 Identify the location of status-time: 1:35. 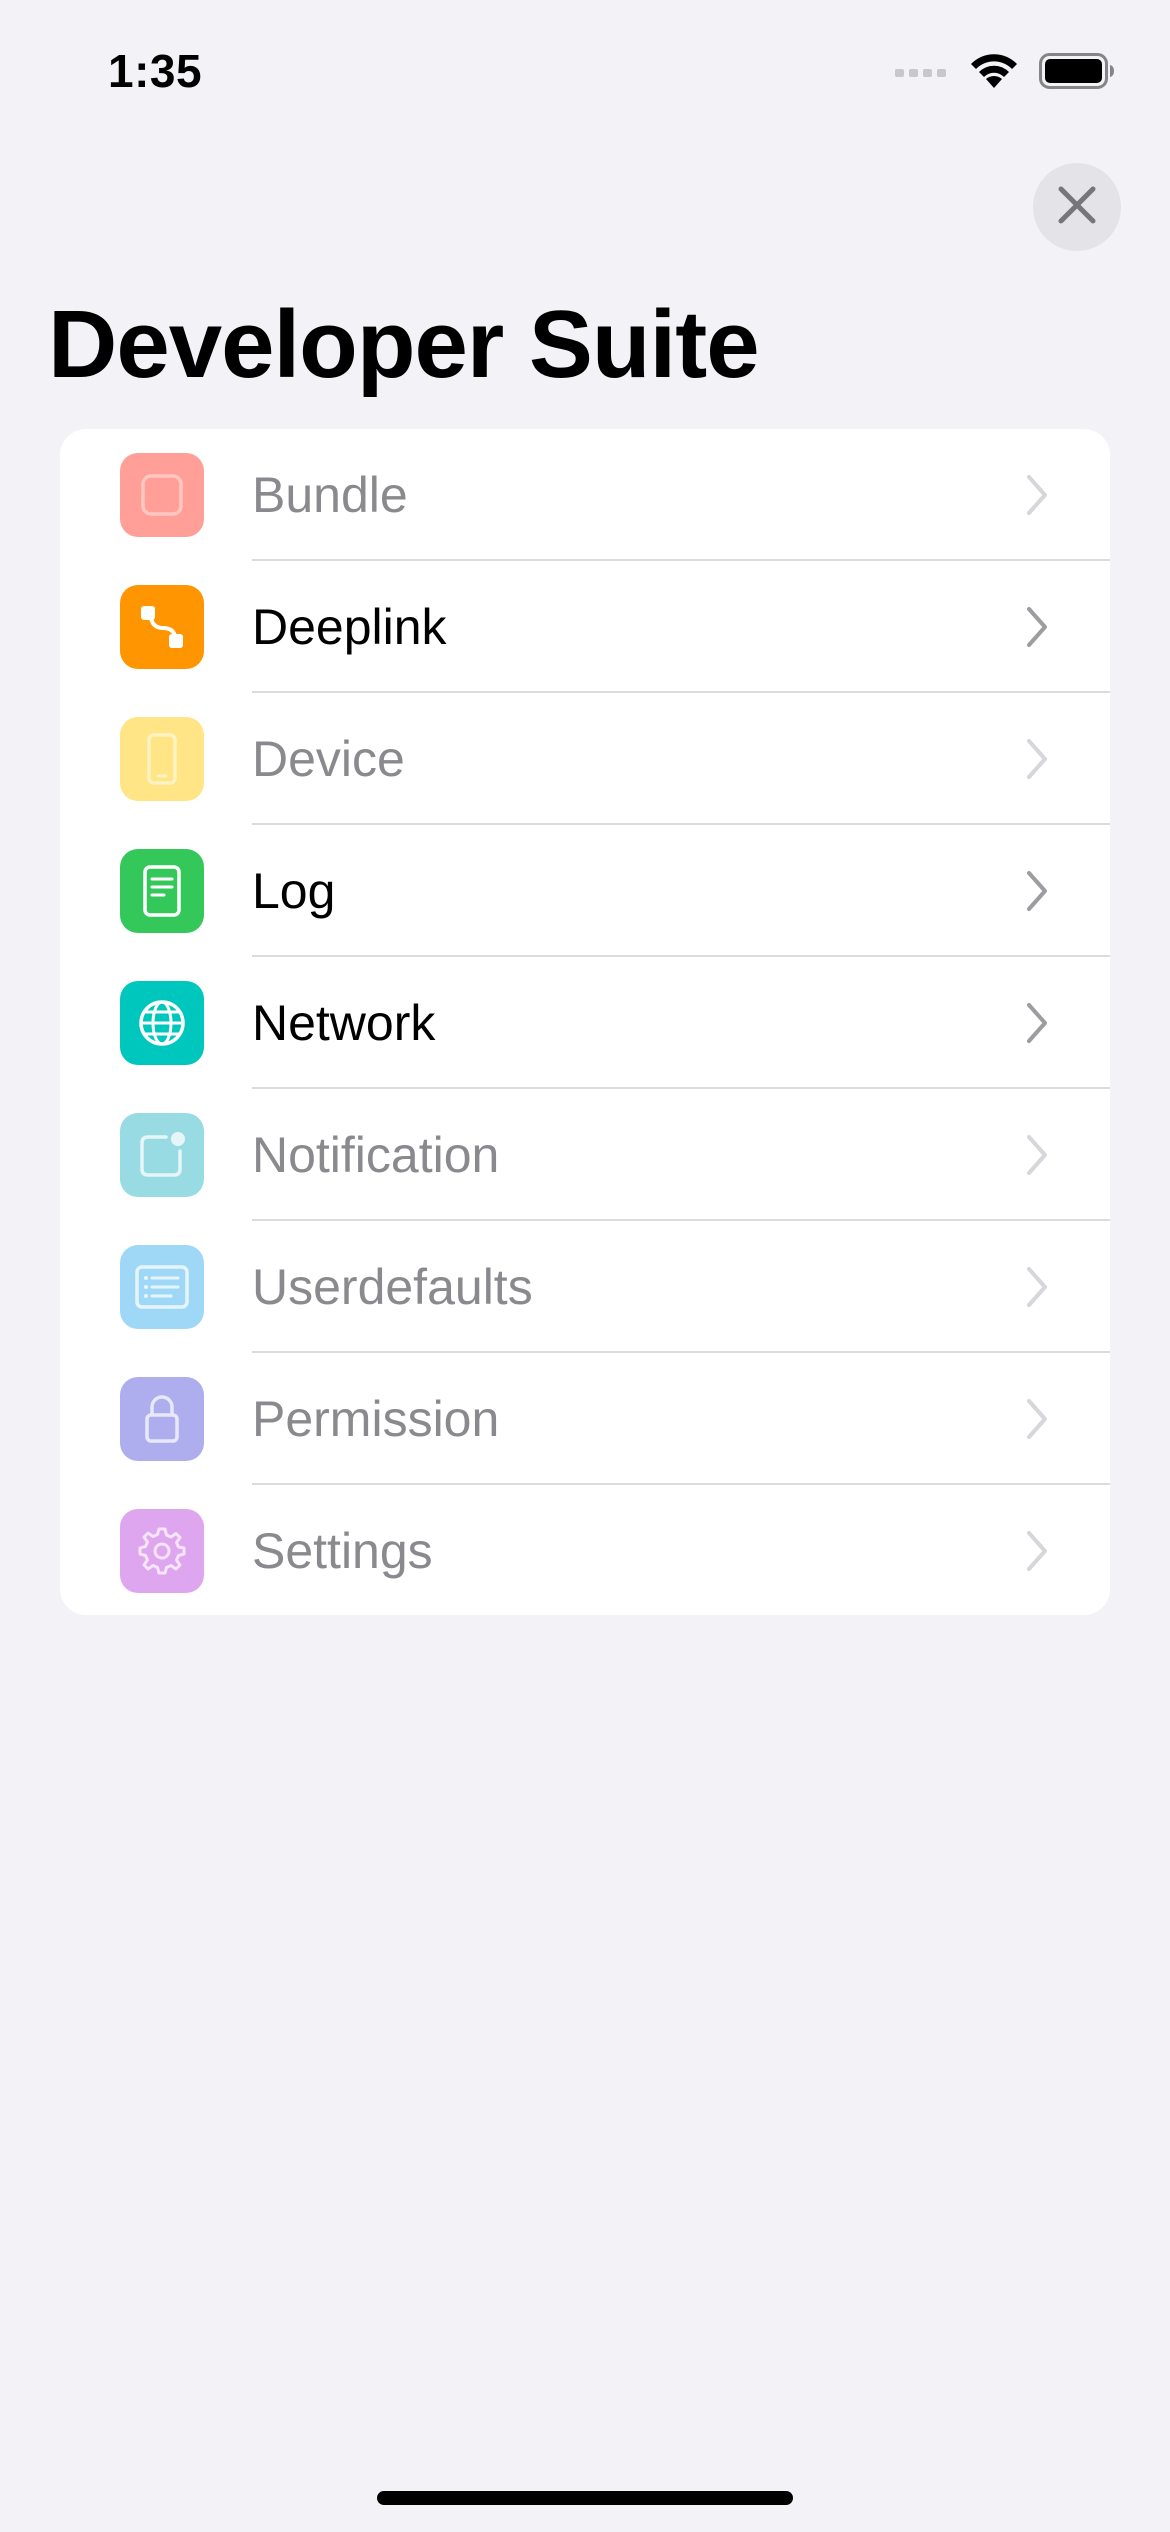
(155, 71).